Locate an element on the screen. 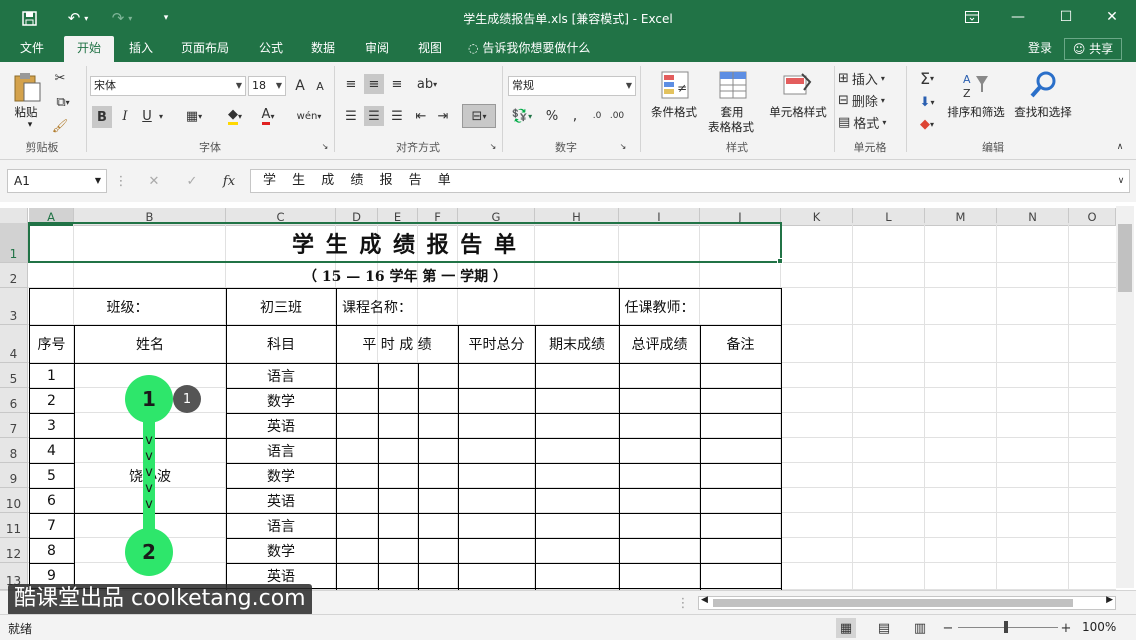 The image size is (1136, 640). zoom-level: 100% is located at coordinates (1099, 627).